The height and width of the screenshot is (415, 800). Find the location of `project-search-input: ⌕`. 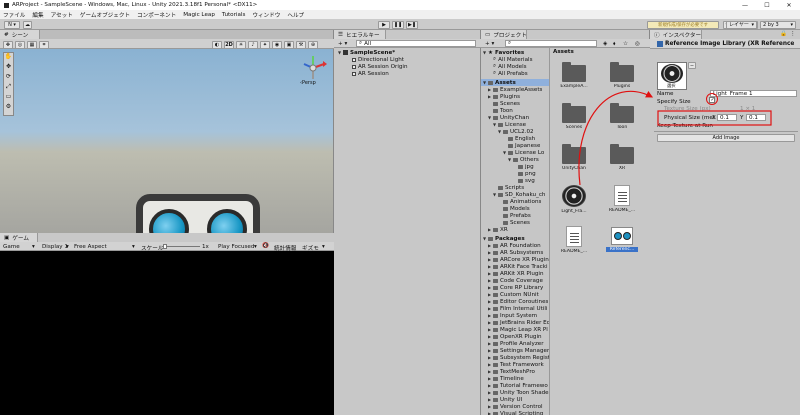

project-search-input: ⌕ is located at coordinates (551, 43).